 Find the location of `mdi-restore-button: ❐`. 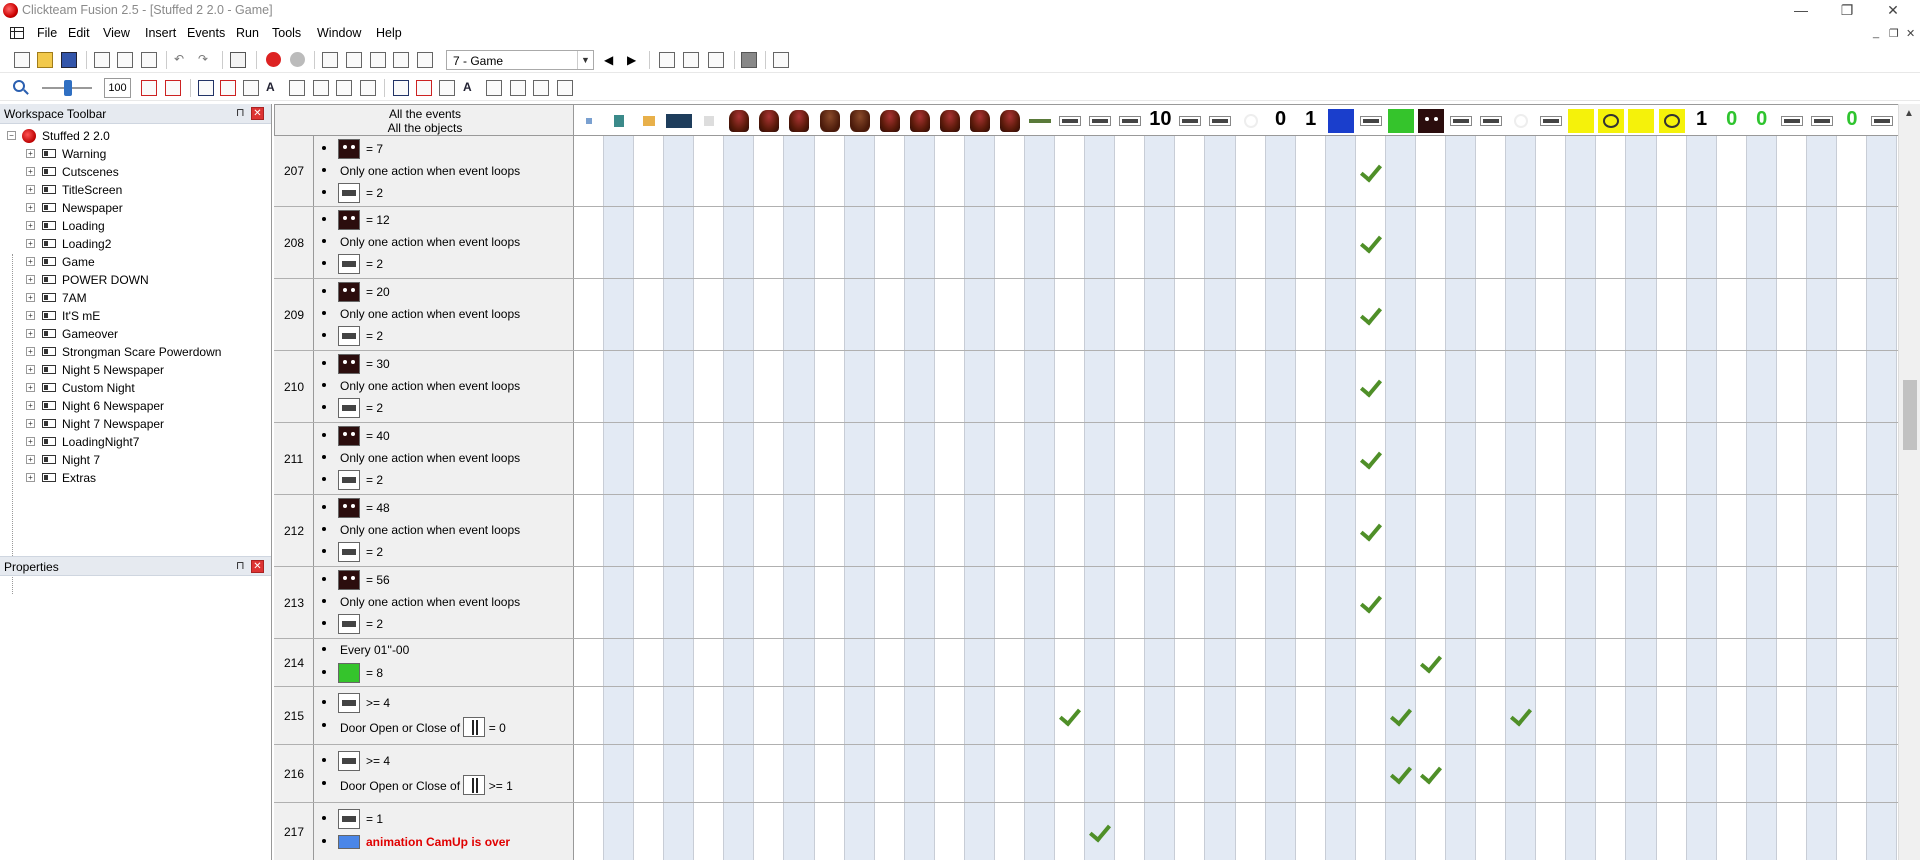

mdi-restore-button: ❐ is located at coordinates (1894, 33).